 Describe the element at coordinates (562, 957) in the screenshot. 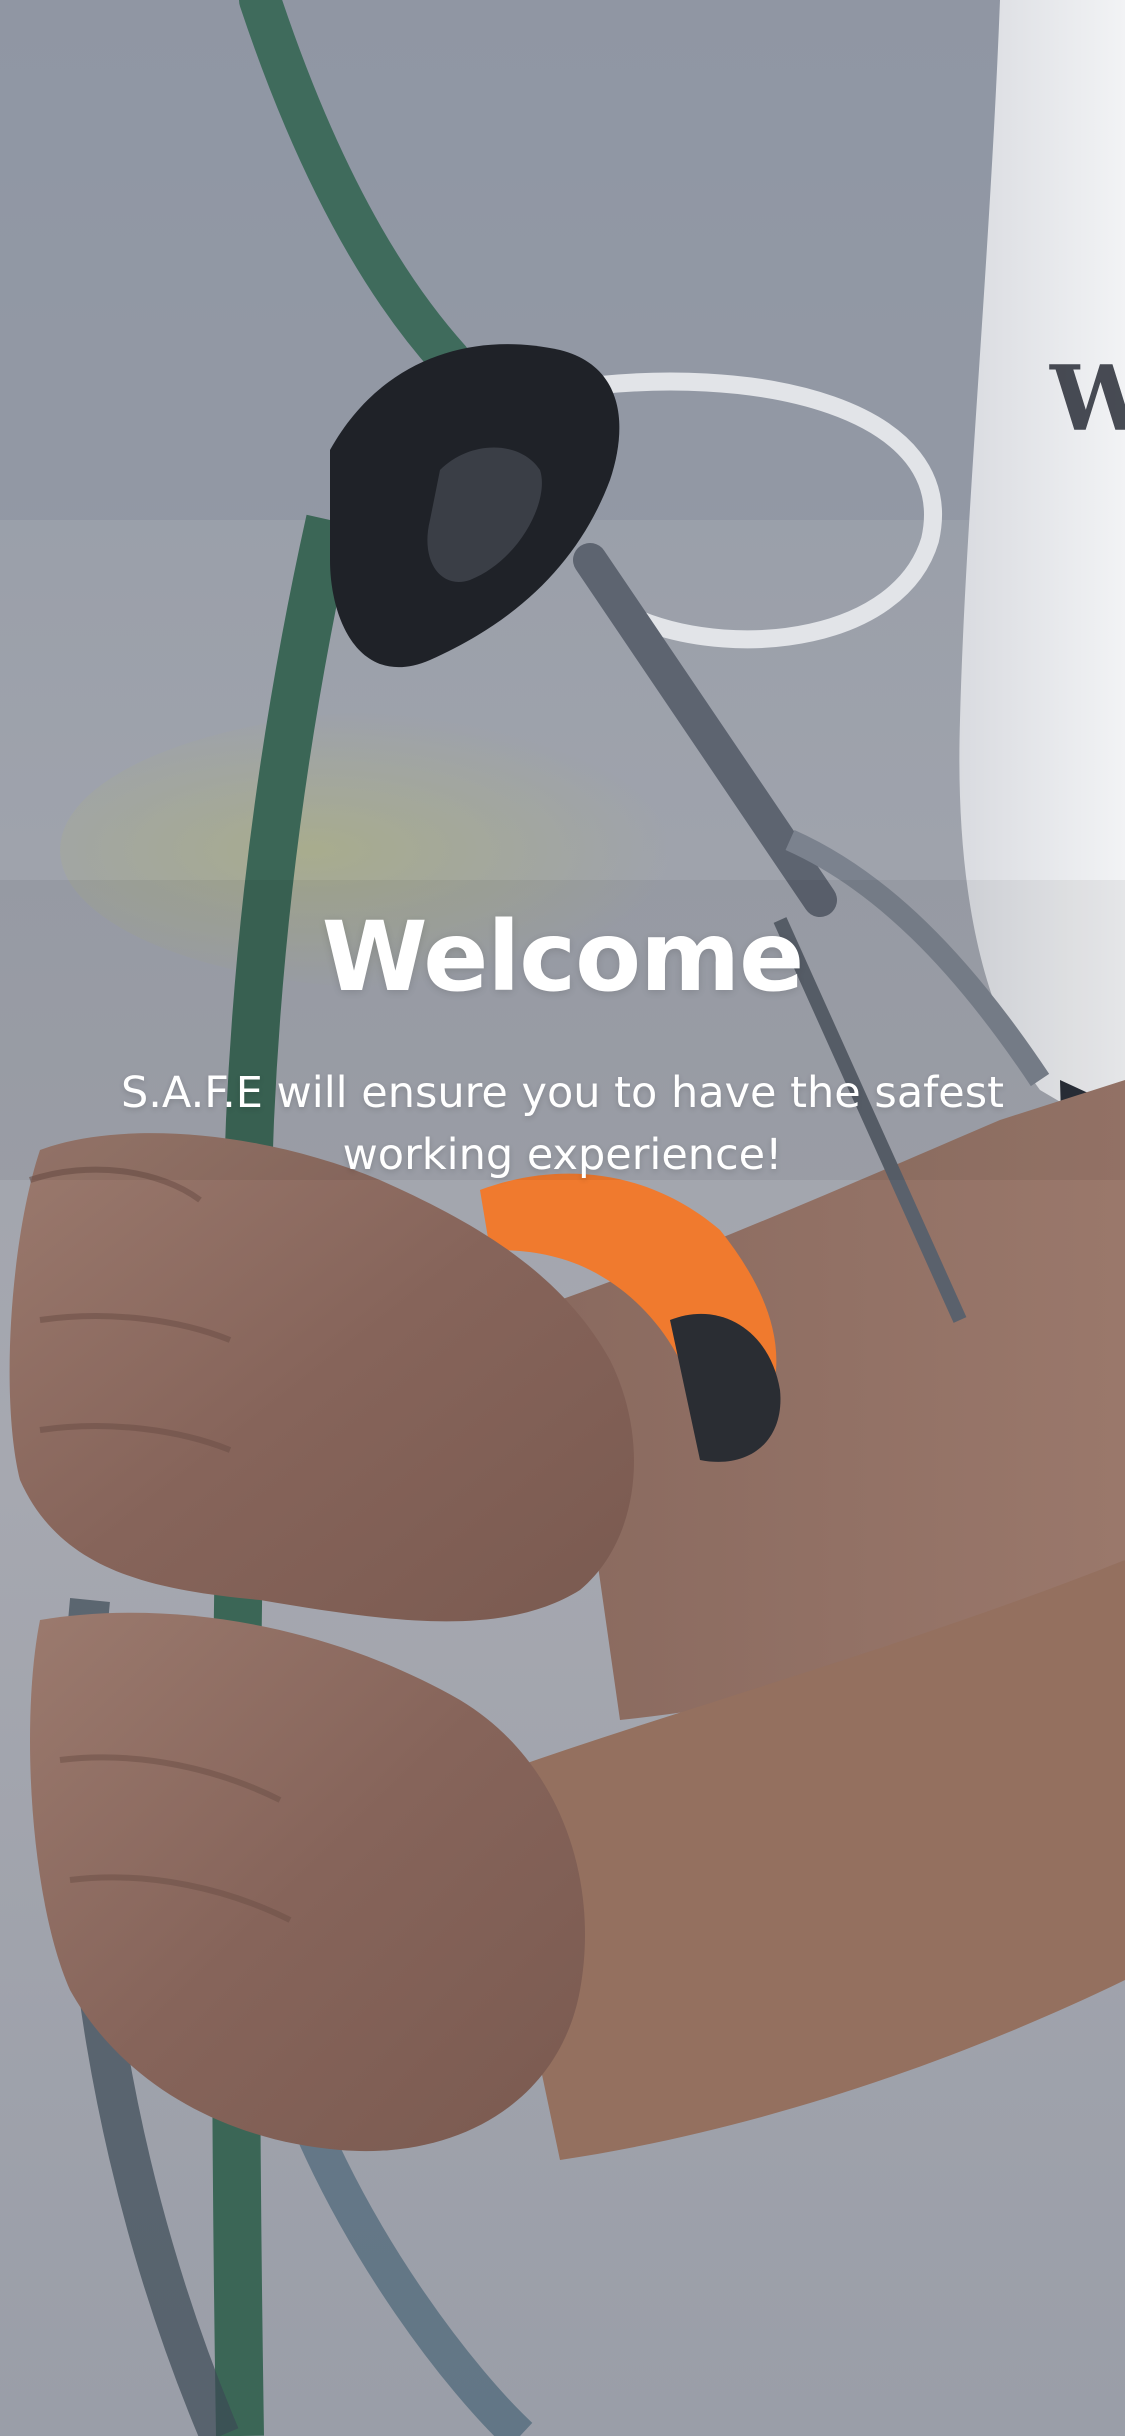

I see `welcome-title: Welcome` at that location.